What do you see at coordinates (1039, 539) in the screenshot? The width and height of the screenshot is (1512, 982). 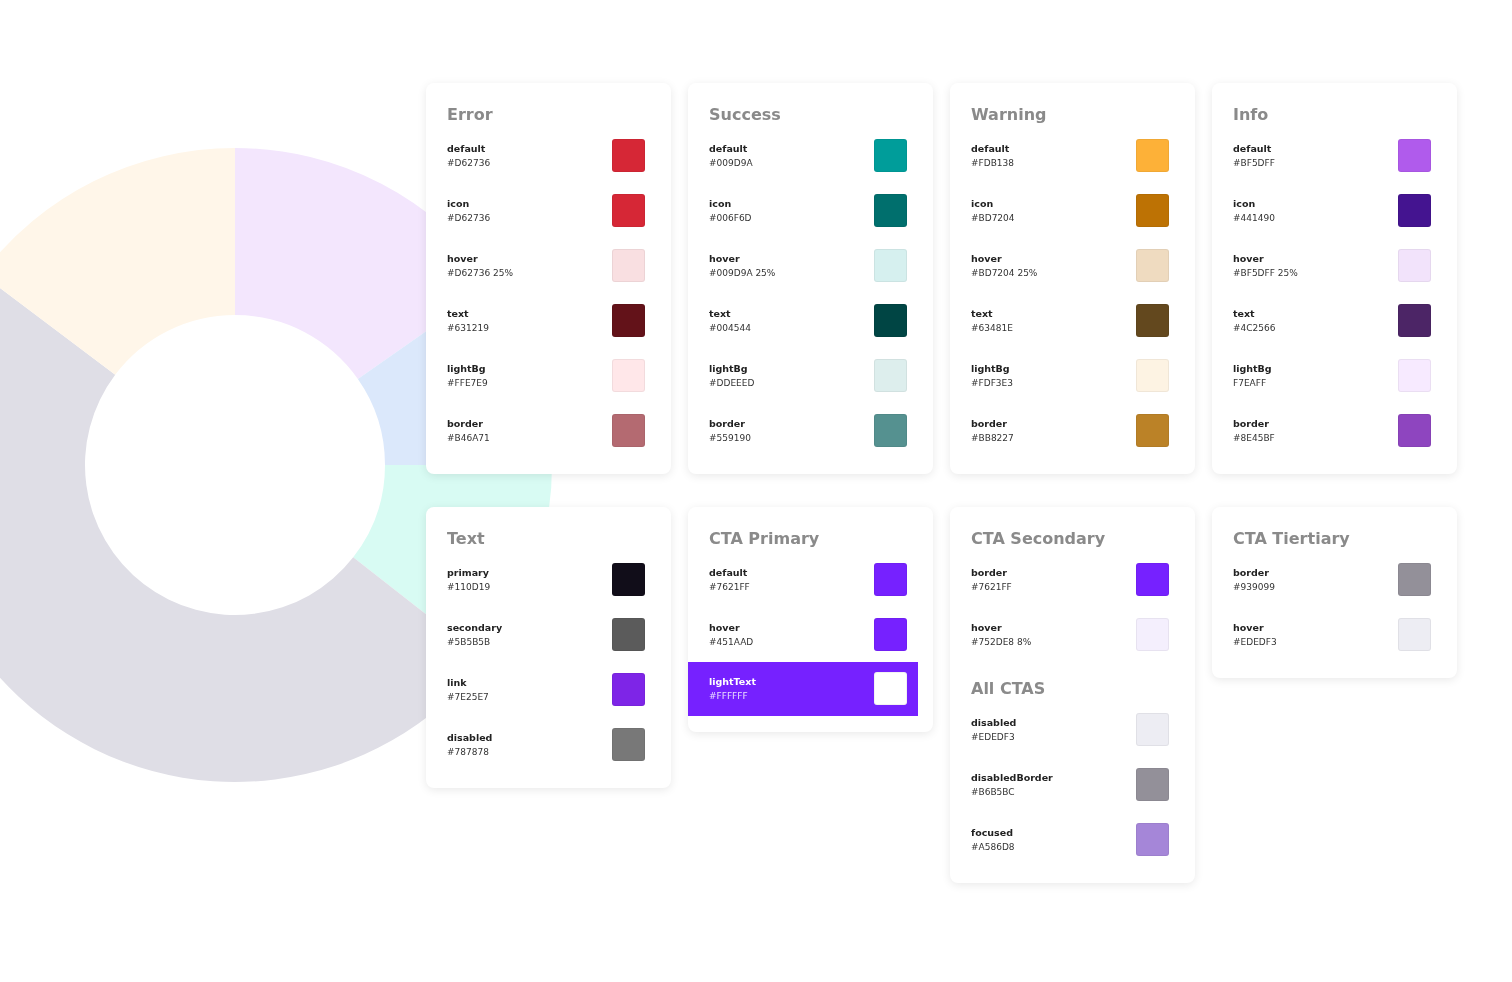 I see `card-title: CTA Secondary` at bounding box center [1039, 539].